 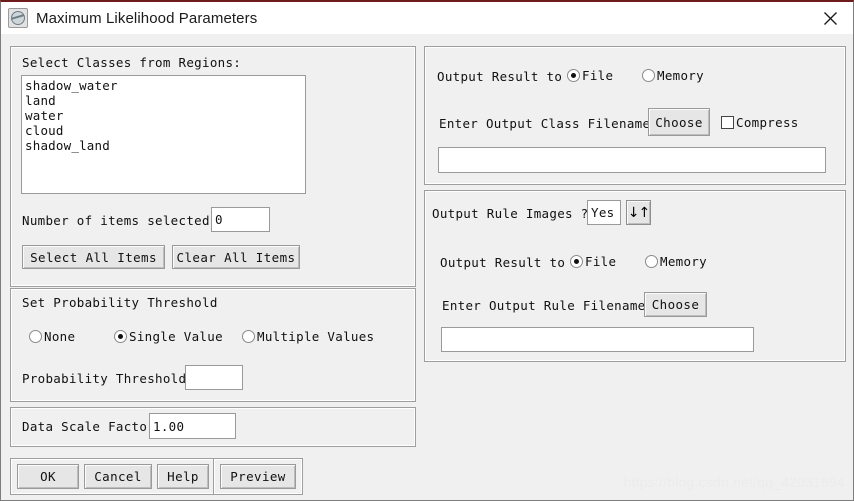 I want to click on radio-rule-output-file: File, so click(x=593, y=261).